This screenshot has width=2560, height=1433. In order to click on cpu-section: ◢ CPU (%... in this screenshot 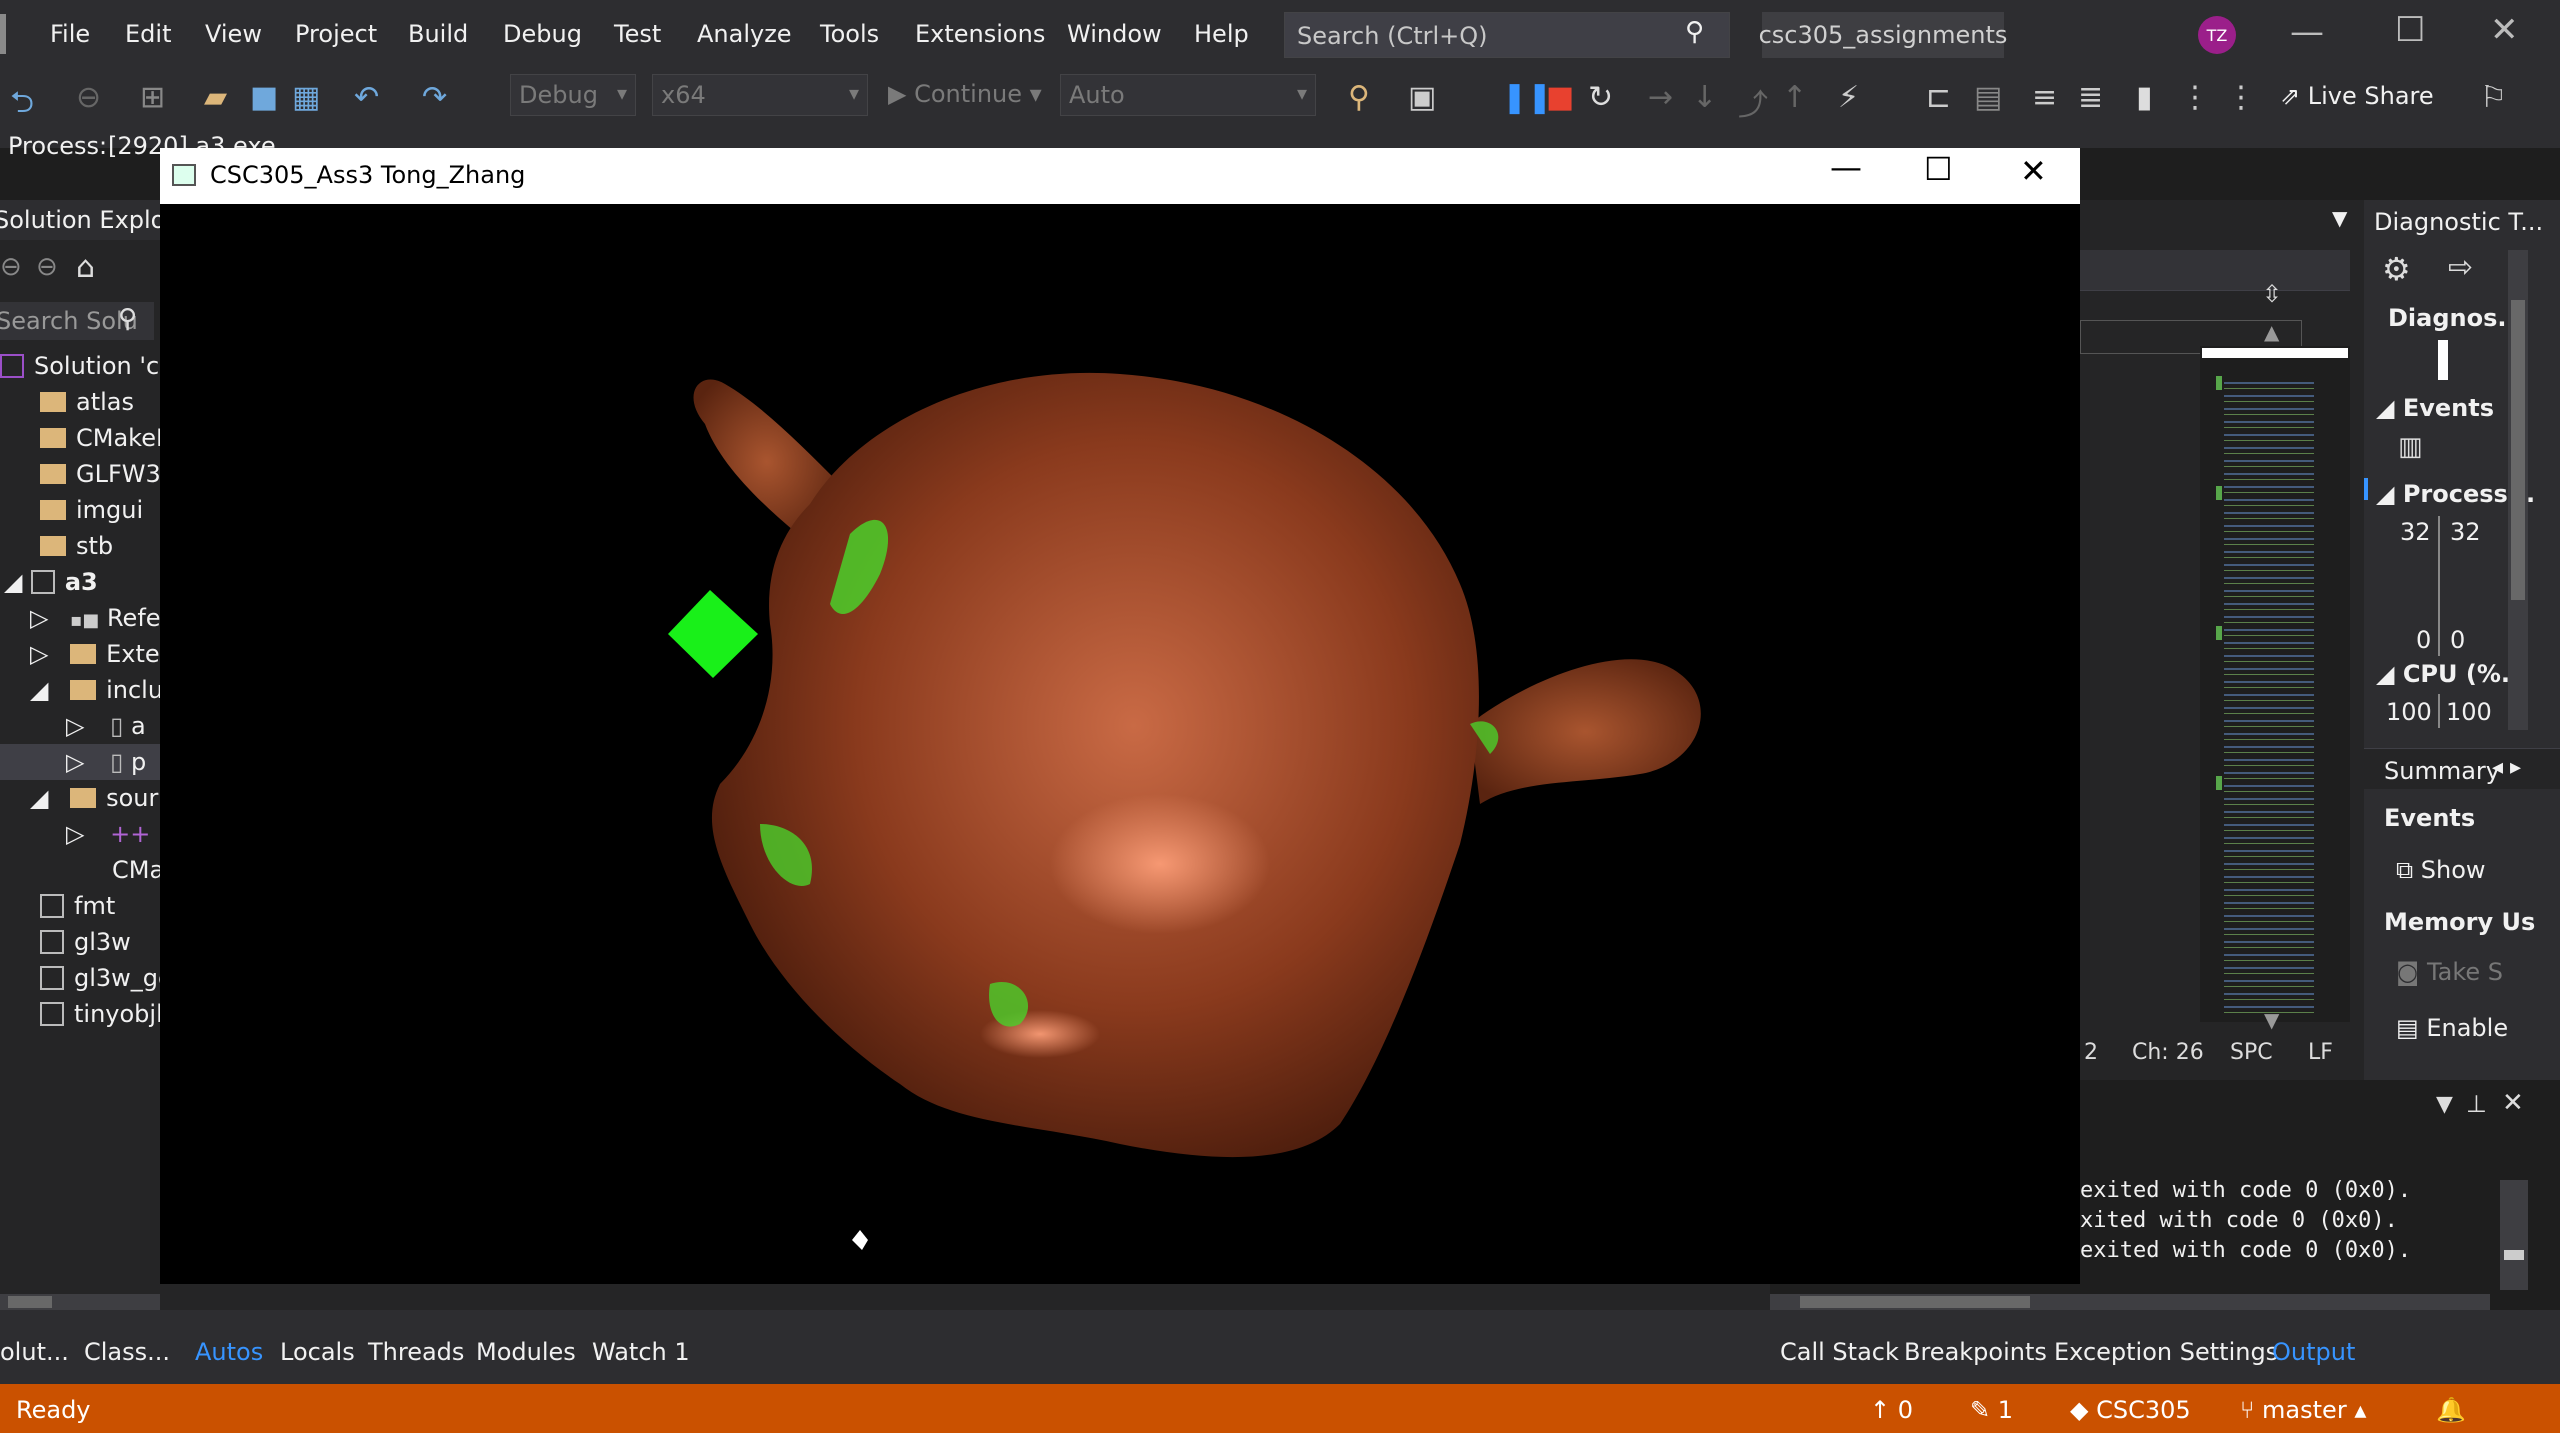, I will do `click(2452, 674)`.